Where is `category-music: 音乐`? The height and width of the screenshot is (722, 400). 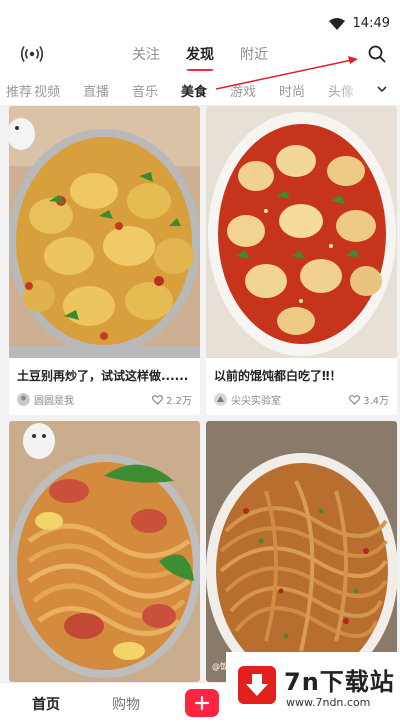 category-music: 音乐 is located at coordinates (156, 90).